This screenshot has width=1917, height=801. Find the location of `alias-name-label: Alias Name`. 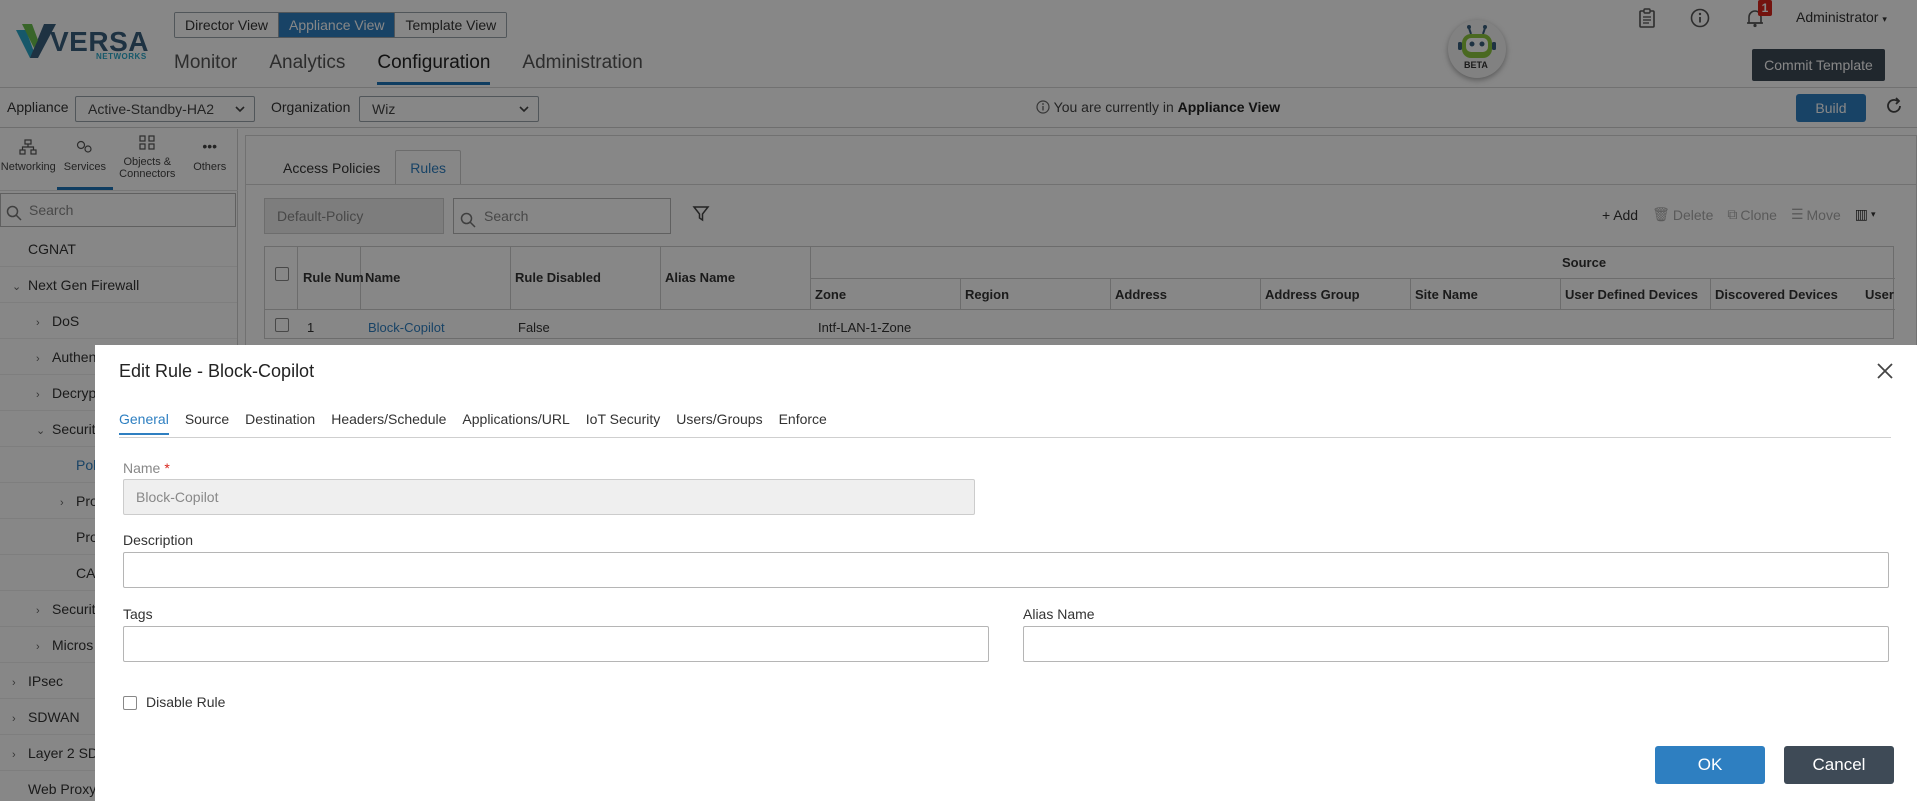

alias-name-label: Alias Name is located at coordinates (1059, 614).